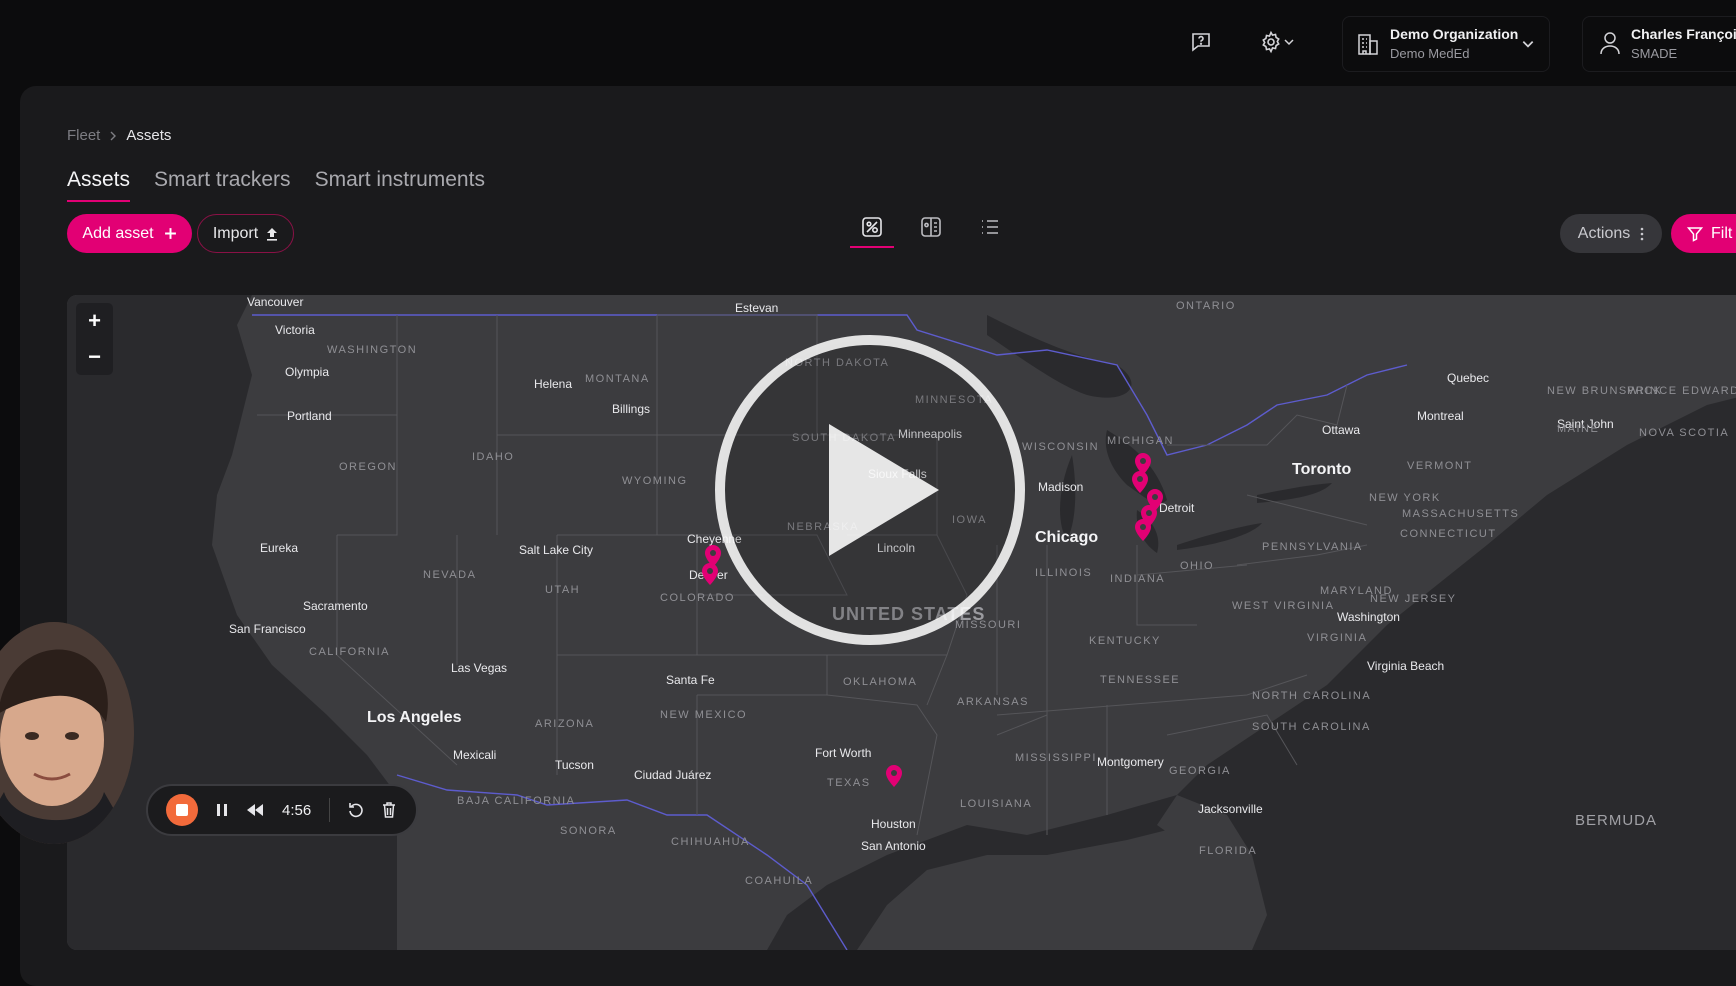 The image size is (1736, 986). What do you see at coordinates (1061, 447) in the screenshot?
I see `state-label: WISCONSIN` at bounding box center [1061, 447].